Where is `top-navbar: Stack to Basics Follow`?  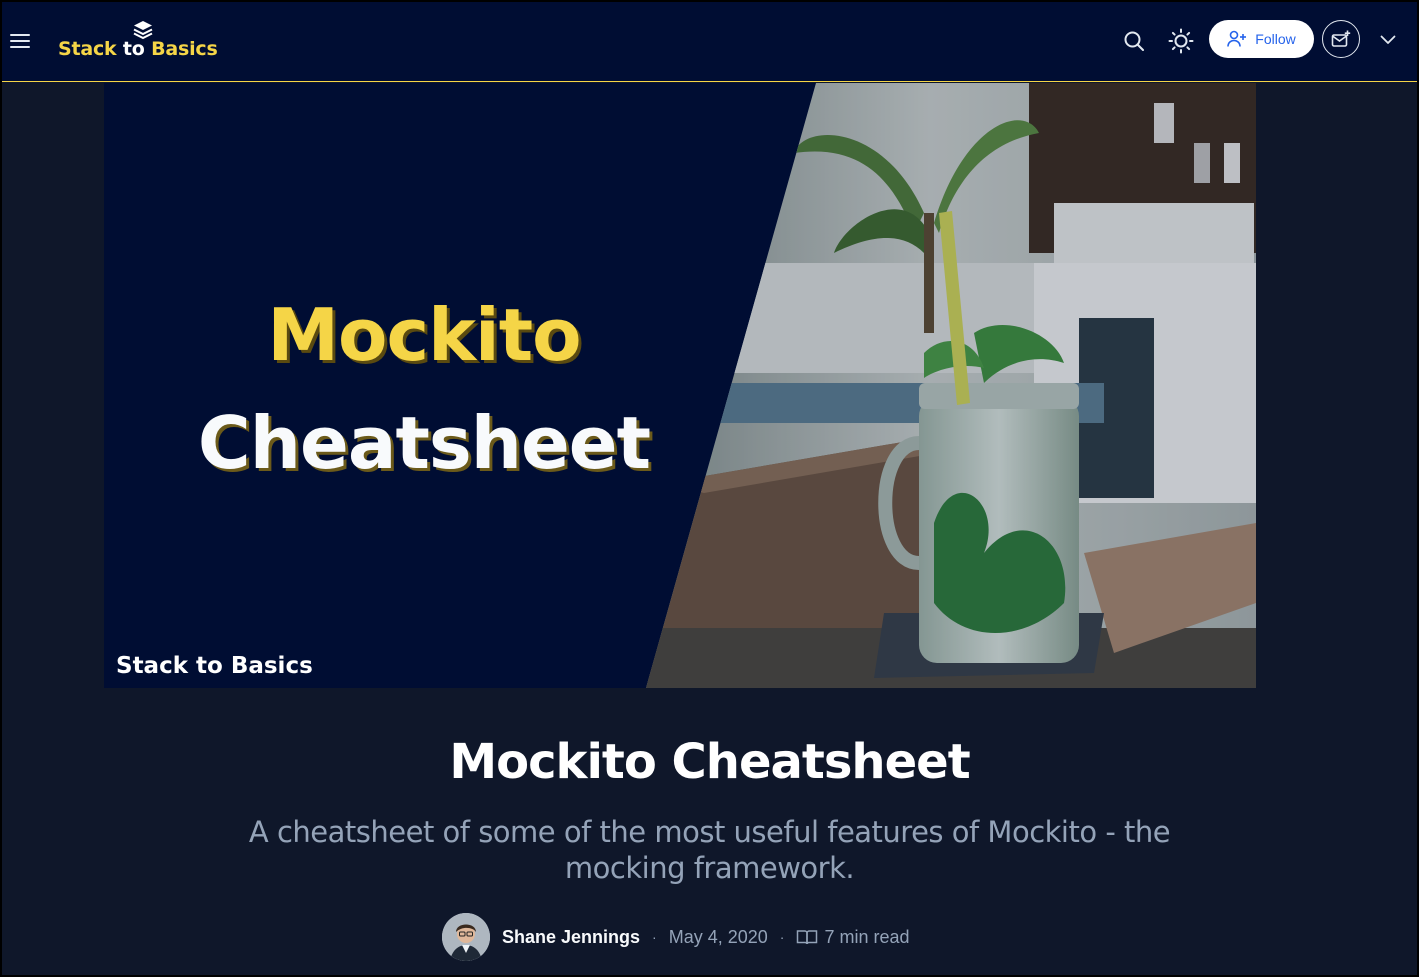
top-navbar: Stack to Basics Follow is located at coordinates (709, 42).